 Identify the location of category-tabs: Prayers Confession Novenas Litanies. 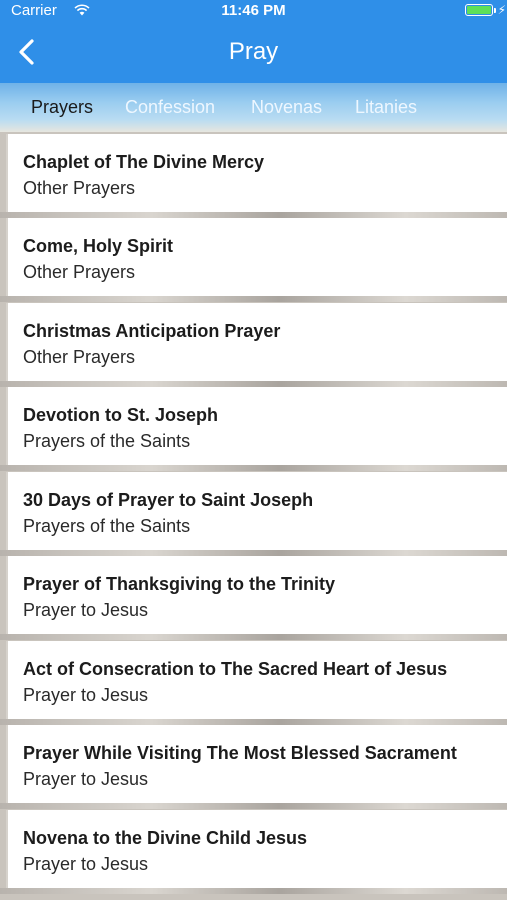
(253, 107).